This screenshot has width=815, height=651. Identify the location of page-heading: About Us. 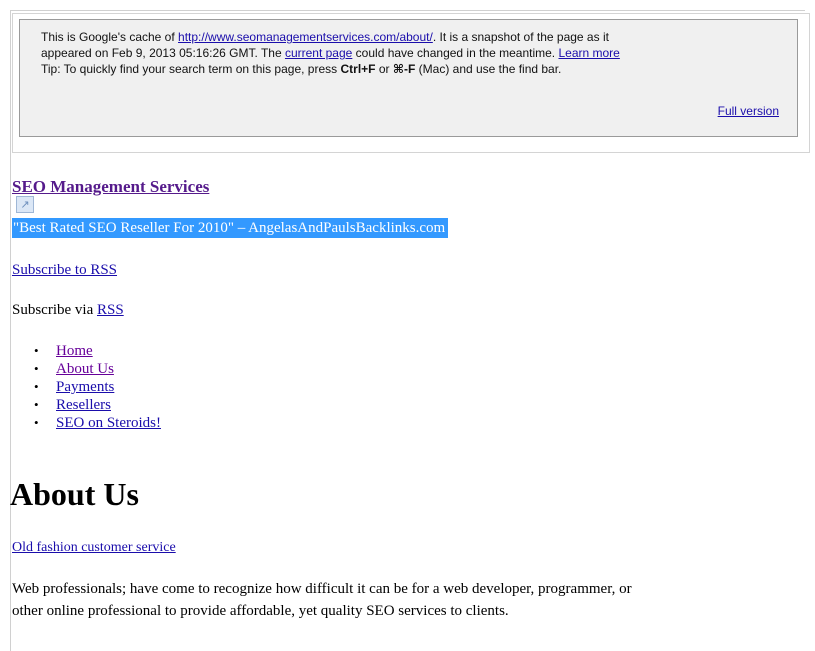
(74, 494).